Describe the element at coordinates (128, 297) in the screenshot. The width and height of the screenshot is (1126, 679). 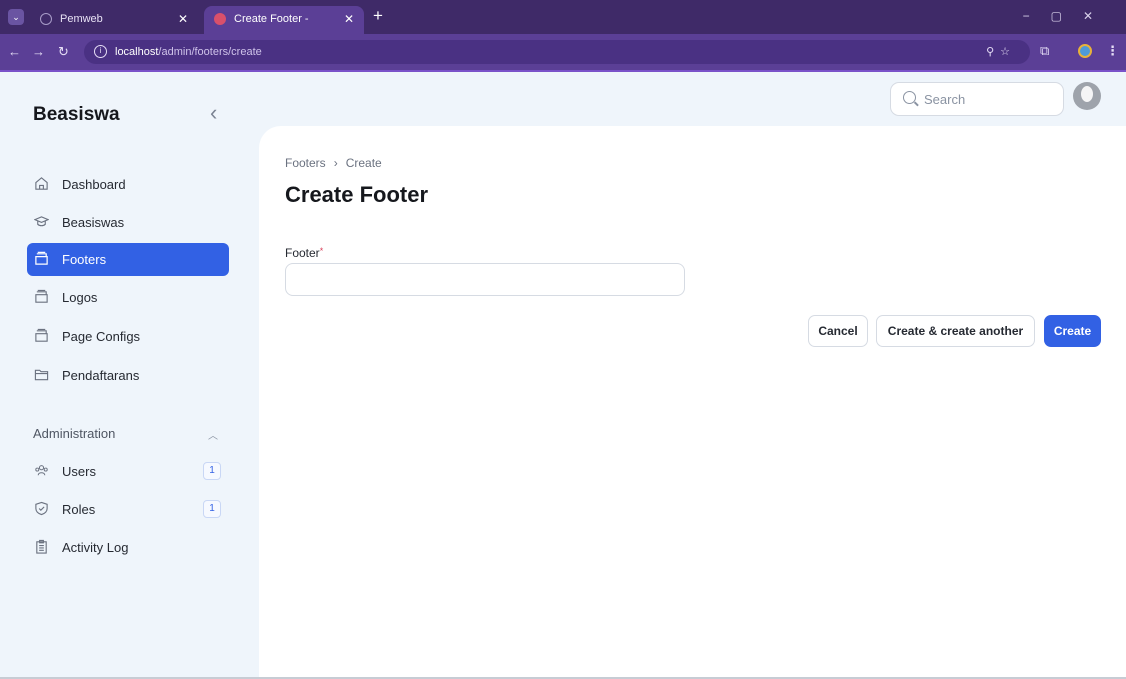
I see `sidebar-item-logos: Logos` at that location.